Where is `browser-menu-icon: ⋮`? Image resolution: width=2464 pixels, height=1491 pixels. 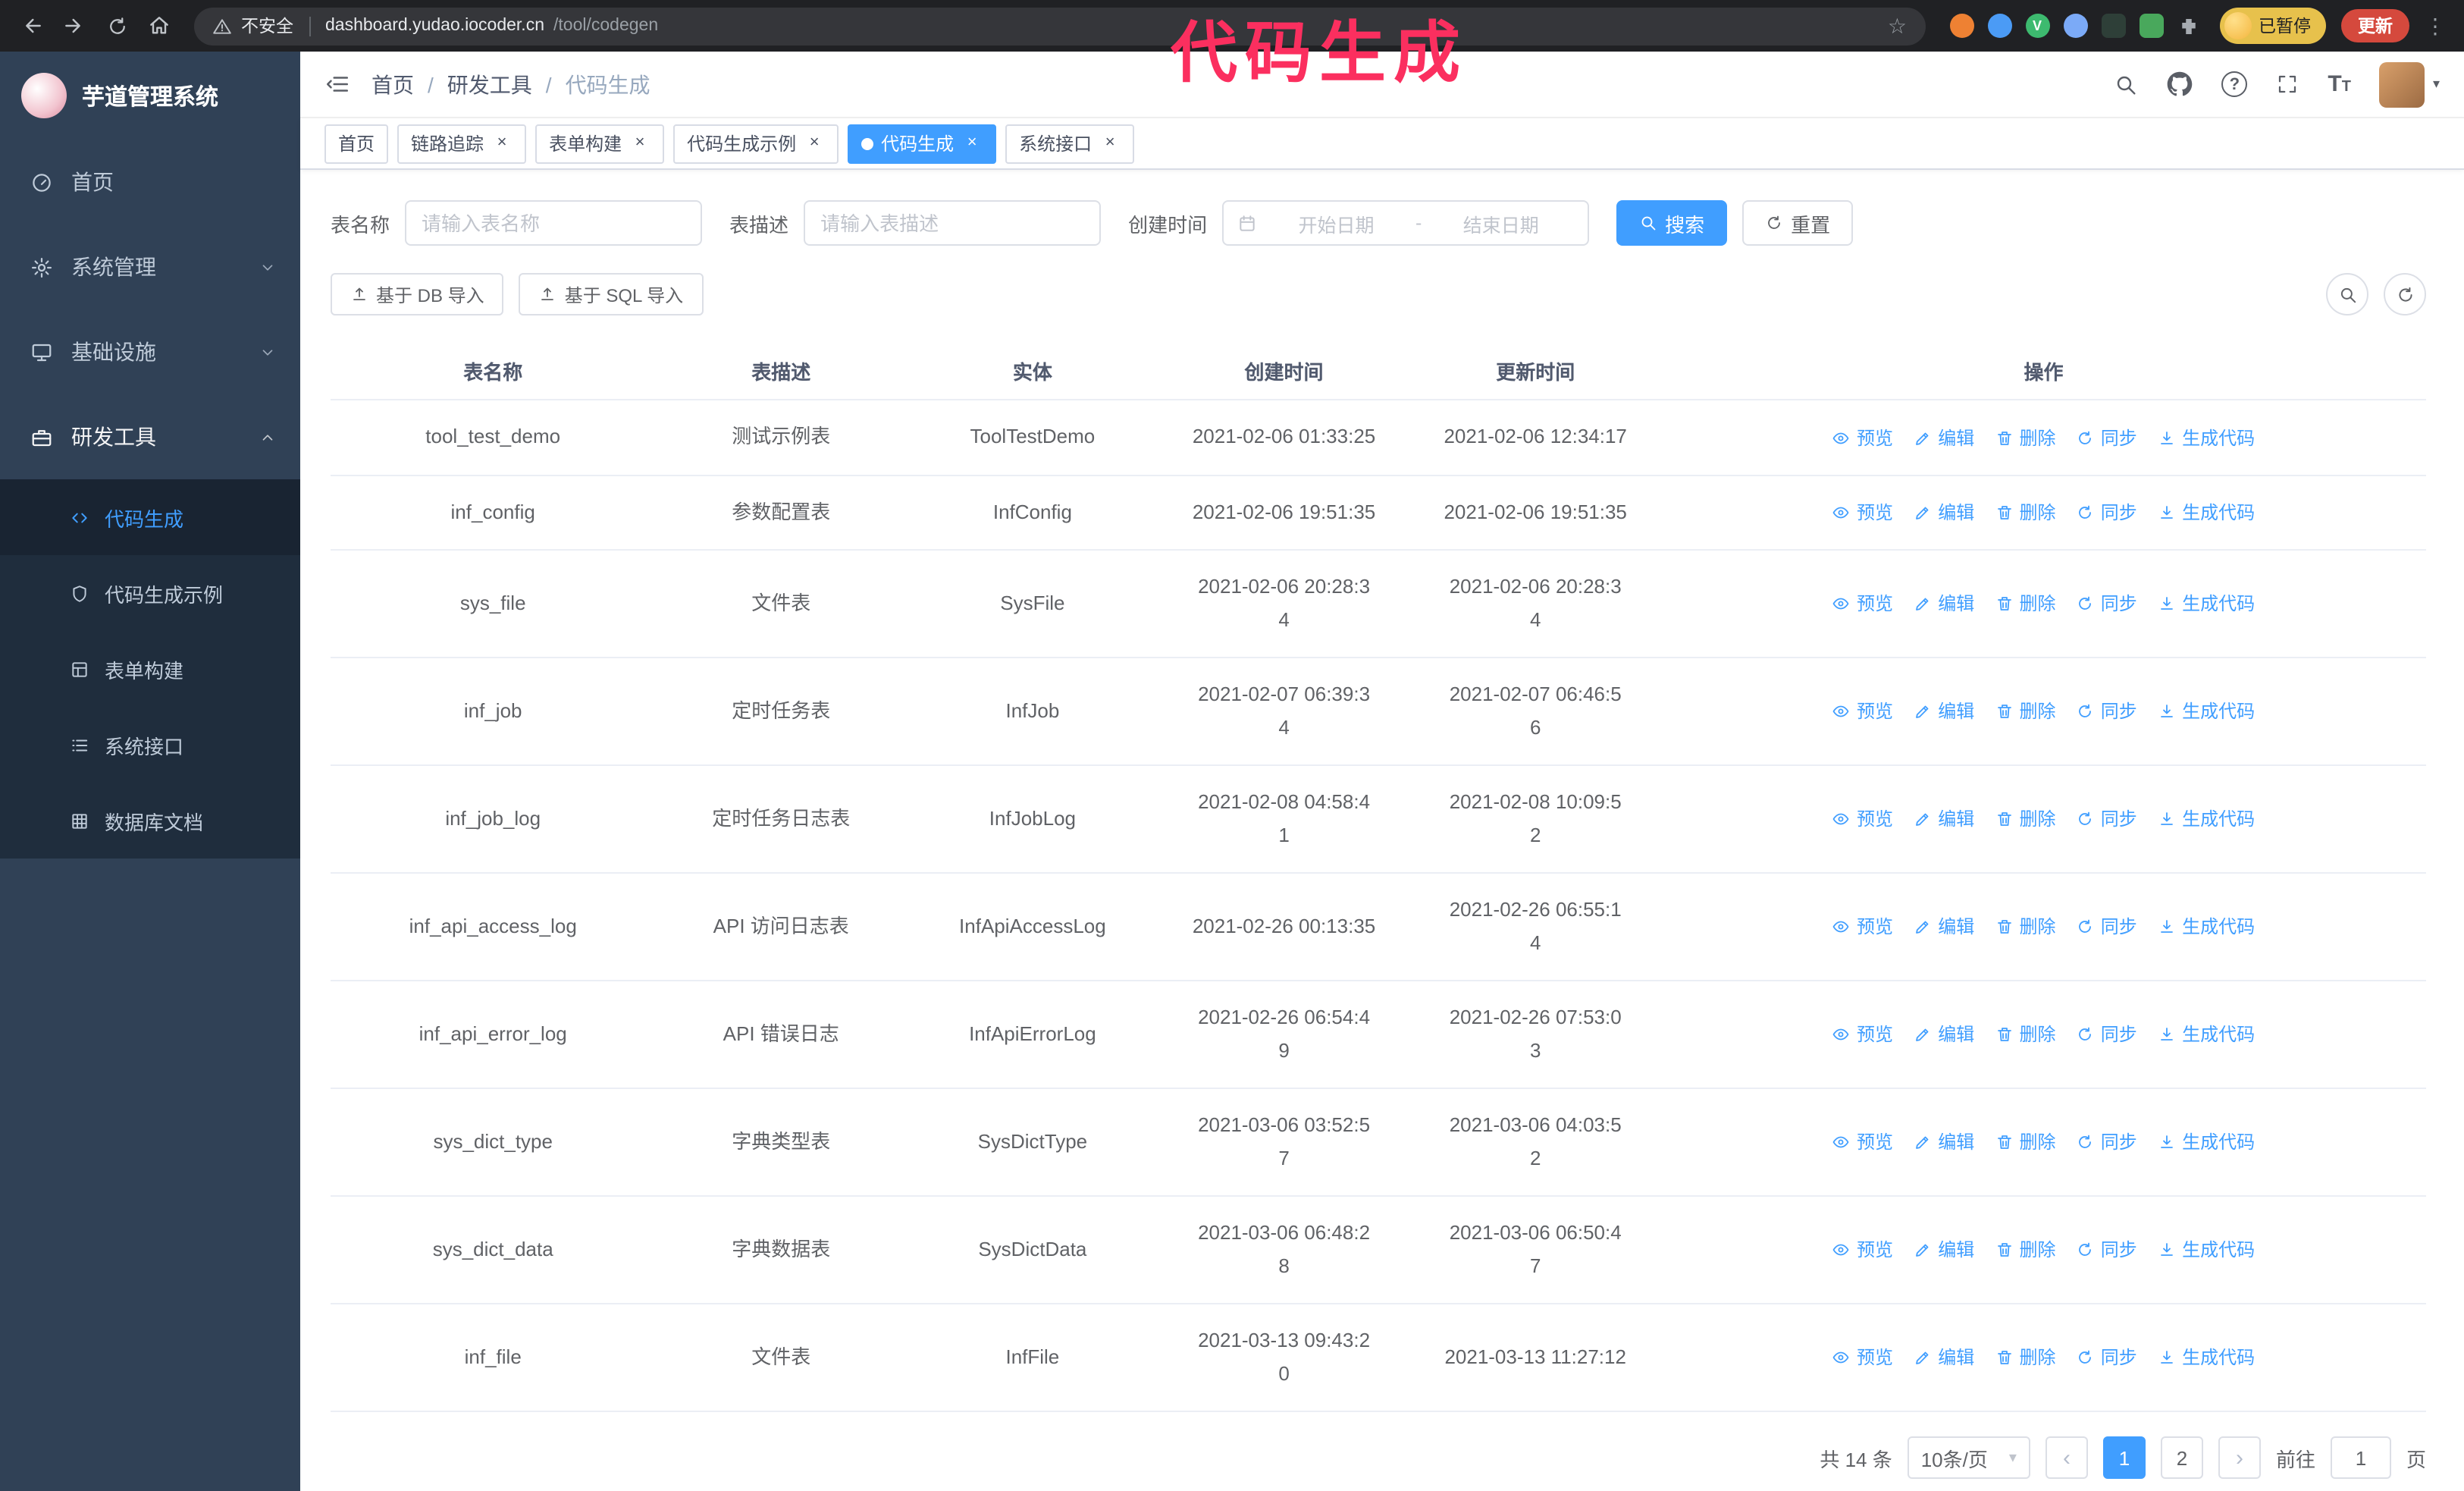
browser-menu-icon: ⋮ is located at coordinates (2435, 26).